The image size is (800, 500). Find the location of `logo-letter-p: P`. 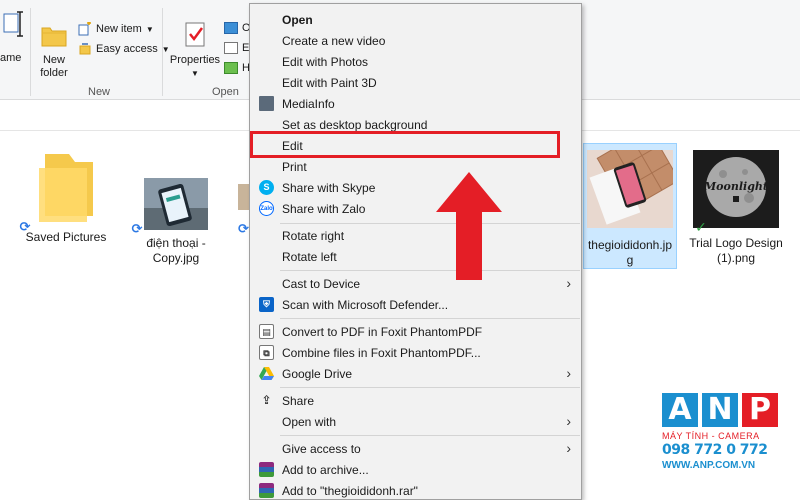

logo-letter-p: P is located at coordinates (760, 410).